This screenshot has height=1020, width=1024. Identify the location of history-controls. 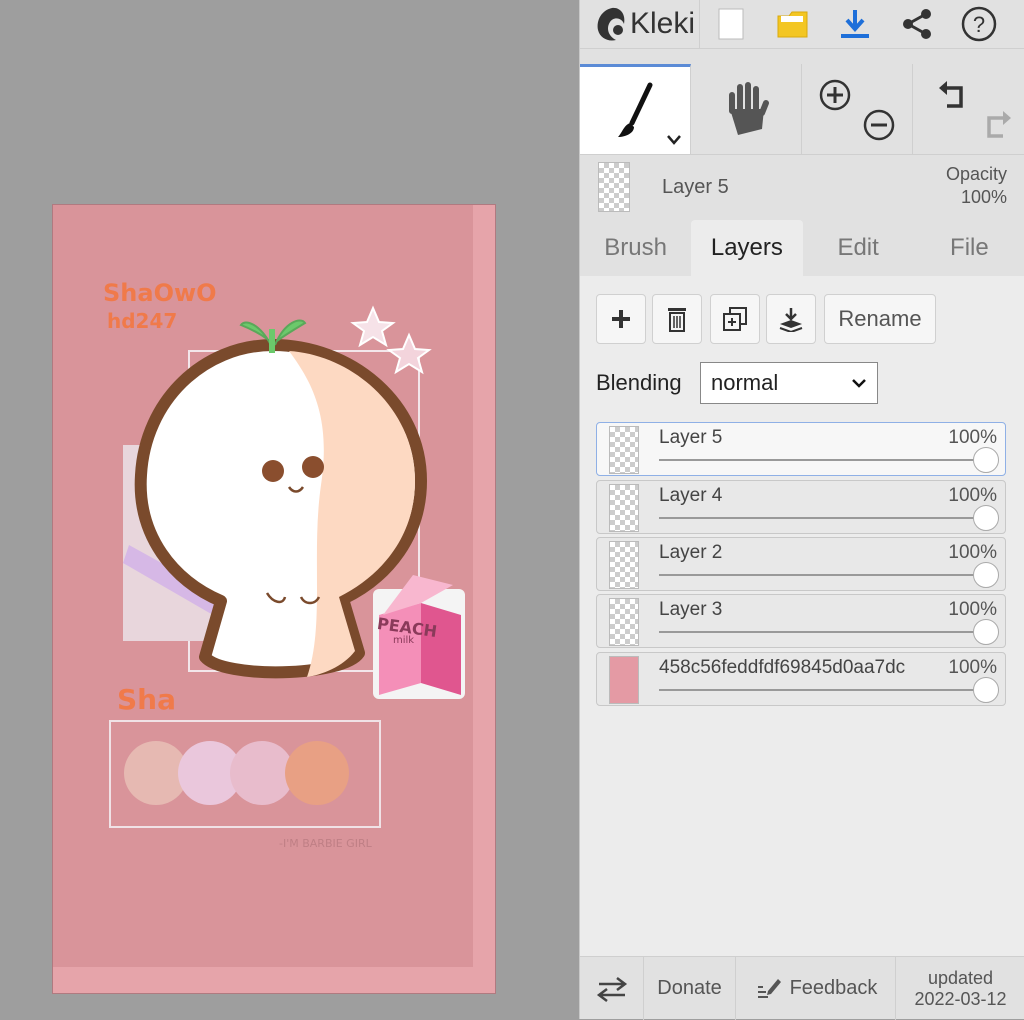
(968, 109).